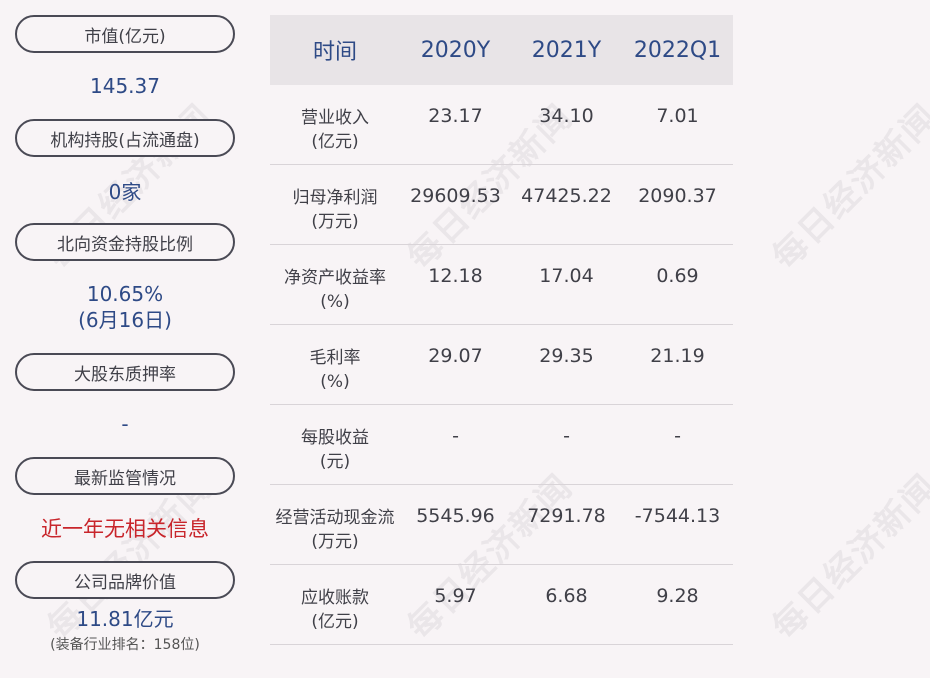  Describe the element at coordinates (566, 356) in the screenshot. I see `table-cell: 29.35` at that location.